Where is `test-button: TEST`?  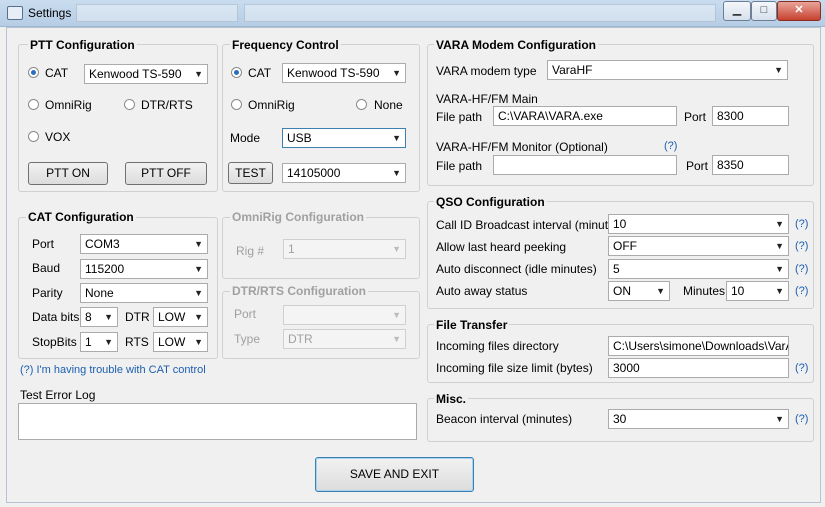 test-button: TEST is located at coordinates (250, 173).